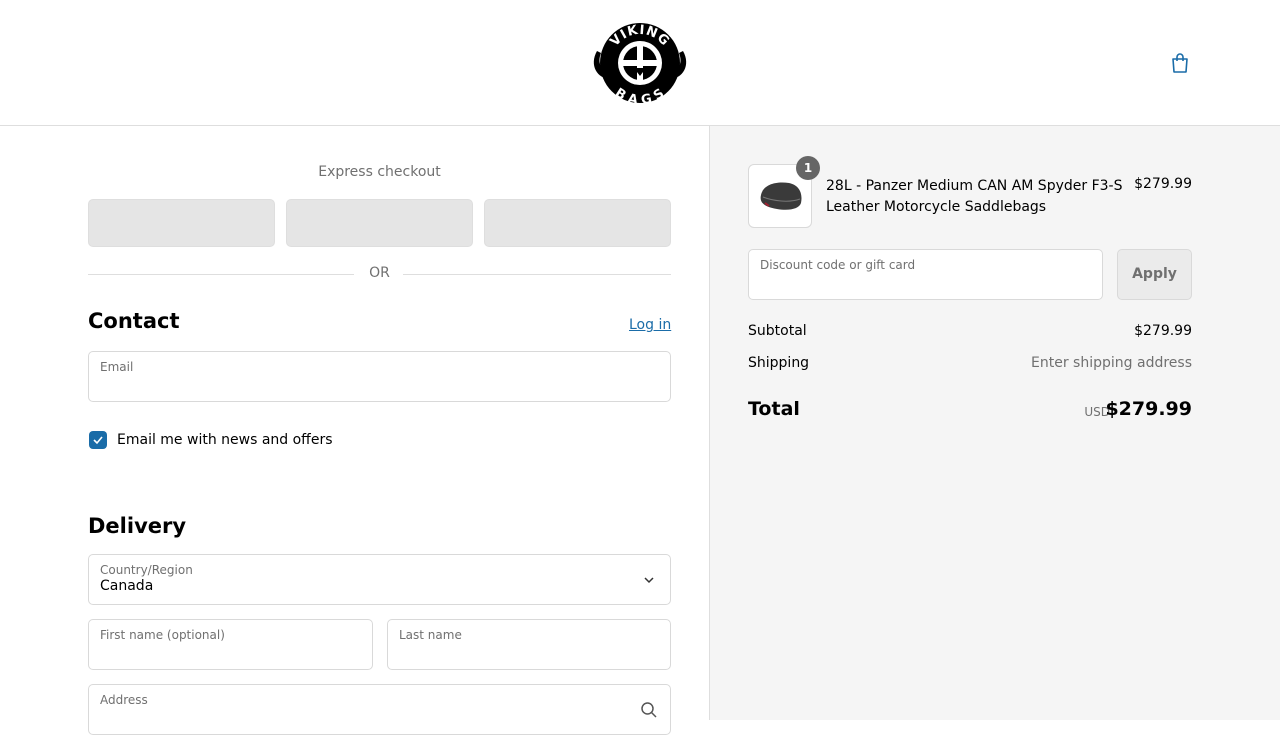  What do you see at coordinates (838, 265) in the screenshot?
I see `discount-label: Discount code or gift card` at bounding box center [838, 265].